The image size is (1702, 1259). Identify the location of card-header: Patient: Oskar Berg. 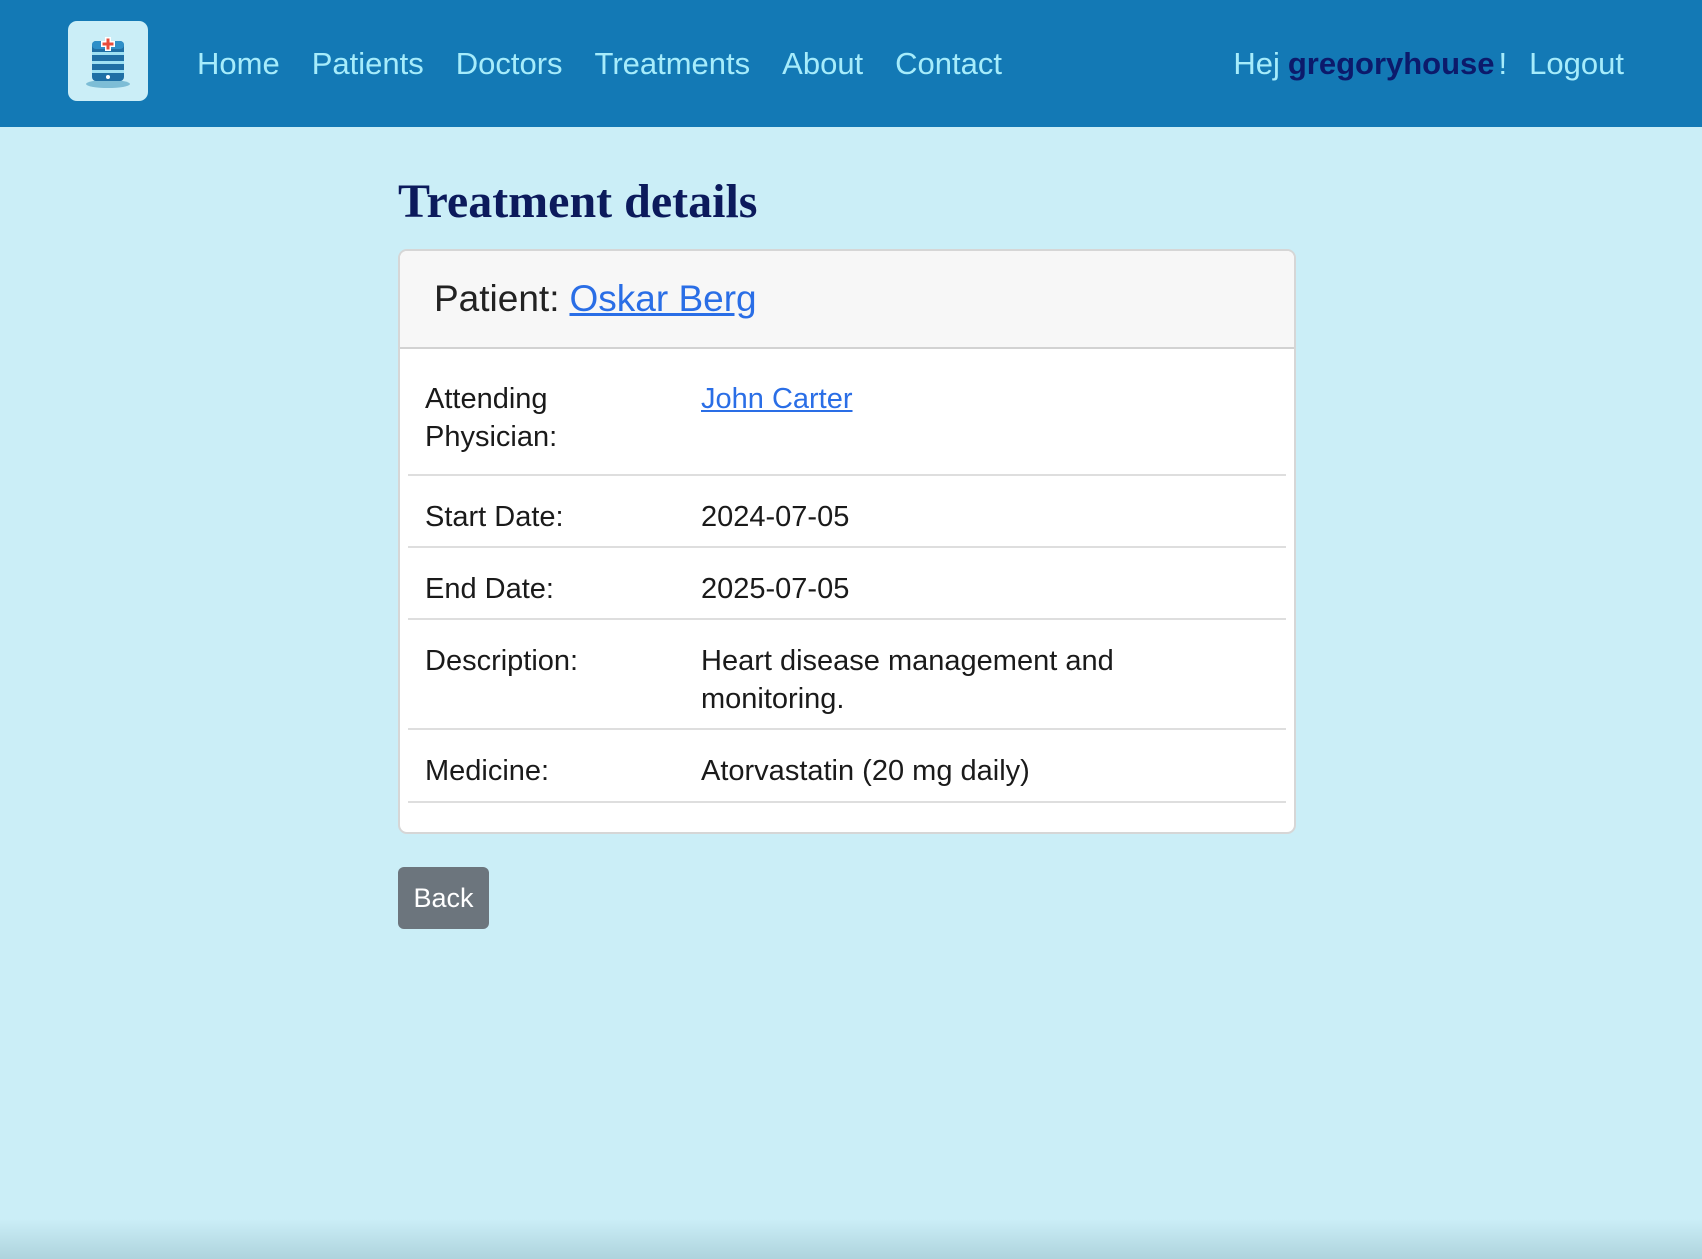
(847, 300).